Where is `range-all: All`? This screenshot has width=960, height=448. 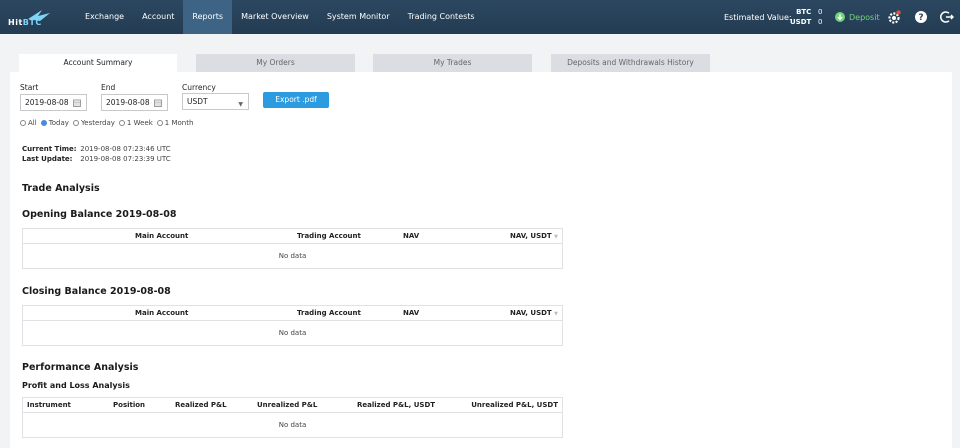
range-all: All is located at coordinates (28, 123).